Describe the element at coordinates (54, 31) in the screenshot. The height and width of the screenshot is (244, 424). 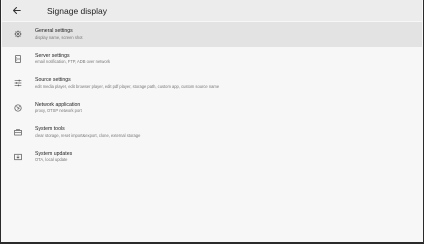
I see `settings-item-title: General settings` at that location.